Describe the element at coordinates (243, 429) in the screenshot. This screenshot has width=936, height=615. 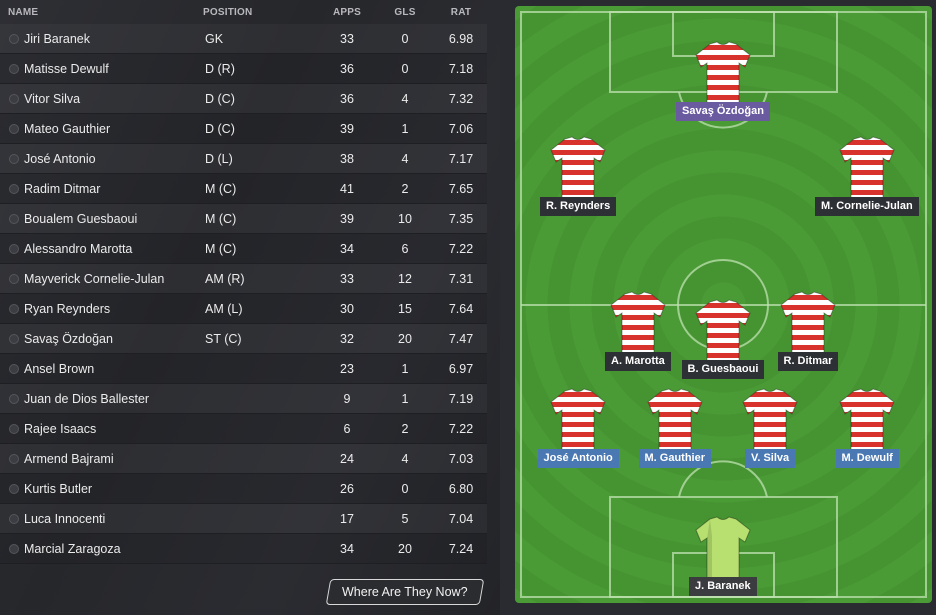
I see `table-row: Rajee Isaacs 6 2 7.22` at that location.